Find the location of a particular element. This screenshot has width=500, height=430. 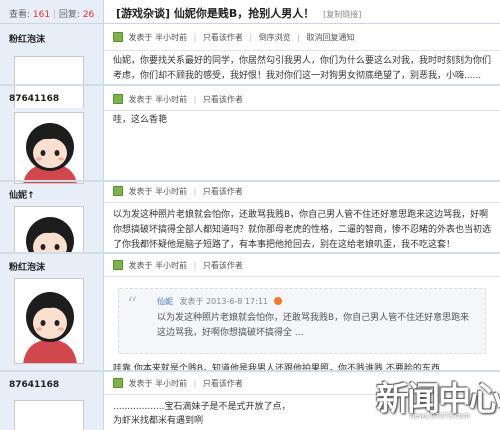

thread-title: [游戏杂谈] 仙妮你是贱B，抢别人男人！ is located at coordinates (215, 13).